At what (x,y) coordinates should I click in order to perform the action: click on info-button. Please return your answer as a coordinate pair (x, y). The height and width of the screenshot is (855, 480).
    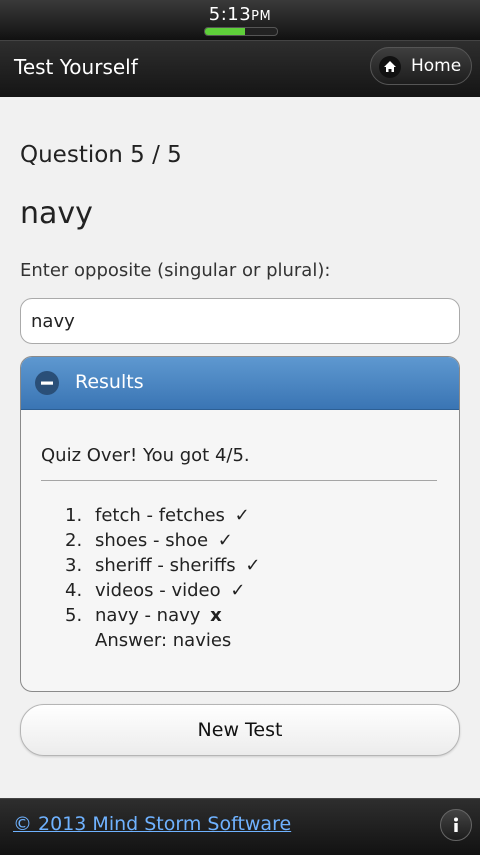
    Looking at the image, I should click on (456, 825).